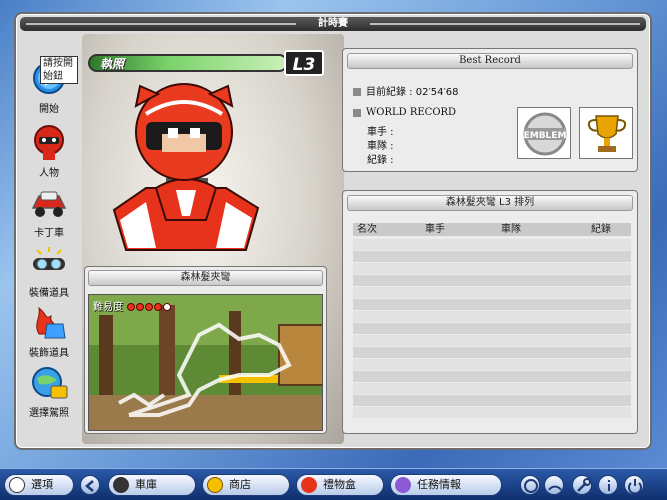 The image size is (667, 500). Describe the element at coordinates (437, 92) in the screenshot. I see `current-record-value: 02′54′68` at that location.